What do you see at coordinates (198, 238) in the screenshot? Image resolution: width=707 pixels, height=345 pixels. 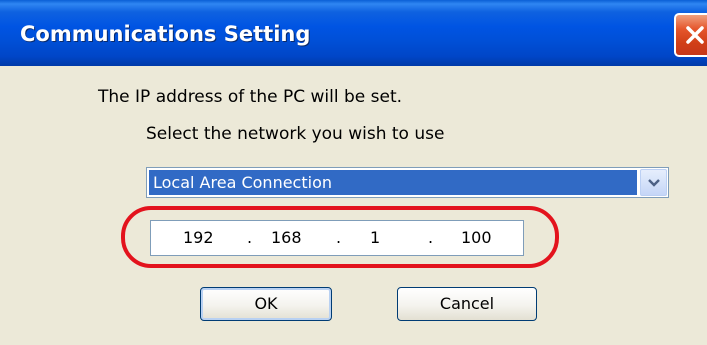 I see `ip-octet-1: 192` at bounding box center [198, 238].